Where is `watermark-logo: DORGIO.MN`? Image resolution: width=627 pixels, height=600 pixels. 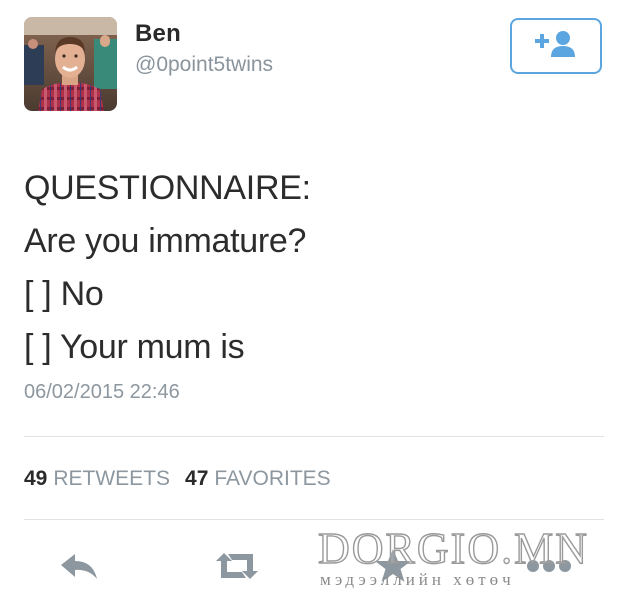 watermark-logo: DORGIO.MN is located at coordinates (453, 548).